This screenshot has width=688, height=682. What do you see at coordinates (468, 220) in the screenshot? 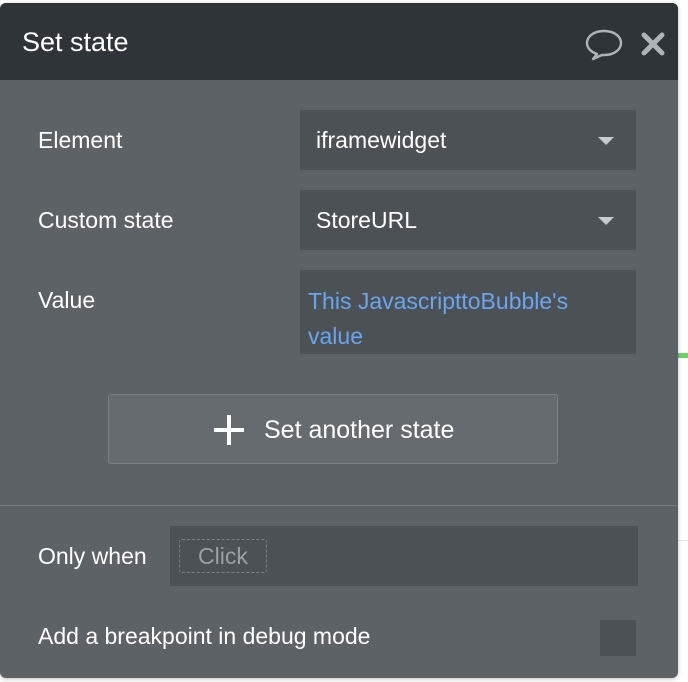
I see `custom-state-dropdown: StoreURL` at bounding box center [468, 220].